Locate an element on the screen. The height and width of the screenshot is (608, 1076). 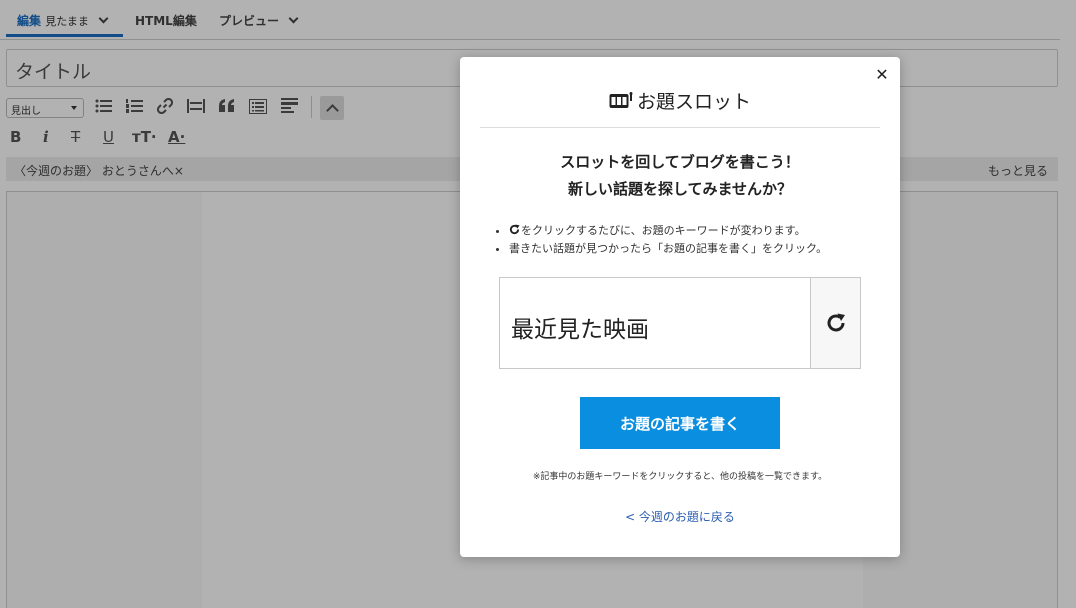
modal-header: お題スロット is located at coordinates (680, 107).